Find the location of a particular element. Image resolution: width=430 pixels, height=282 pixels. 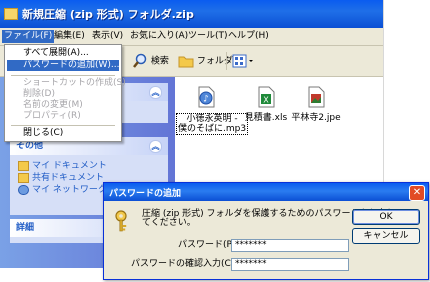

search-button: 検索 is located at coordinates (150, 61).